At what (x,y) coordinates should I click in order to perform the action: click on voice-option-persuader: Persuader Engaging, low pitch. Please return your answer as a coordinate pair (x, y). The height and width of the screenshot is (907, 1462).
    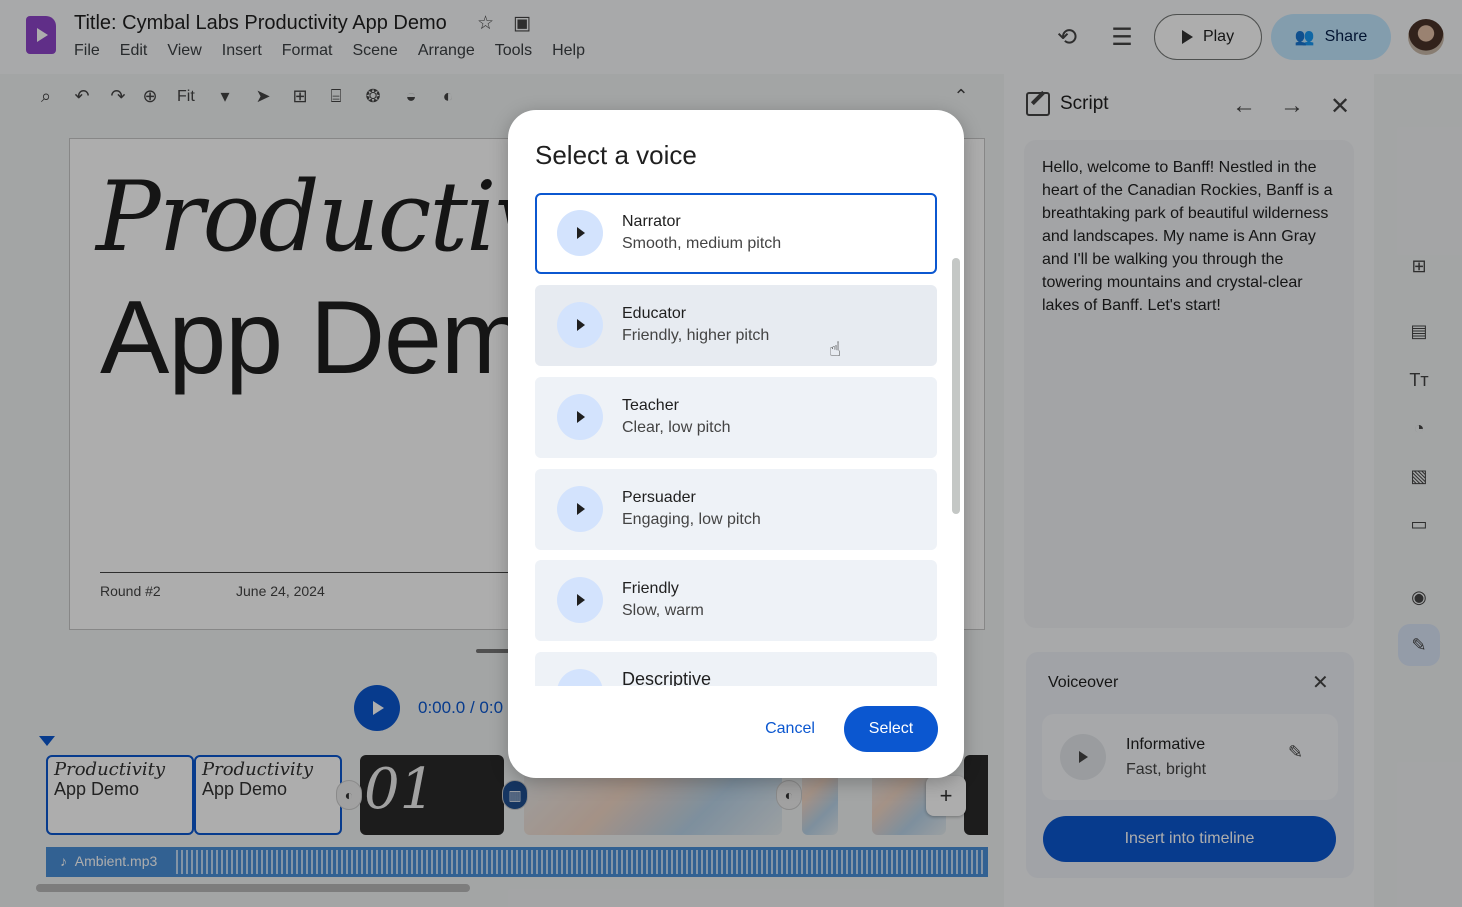
    Looking at the image, I should click on (736, 509).